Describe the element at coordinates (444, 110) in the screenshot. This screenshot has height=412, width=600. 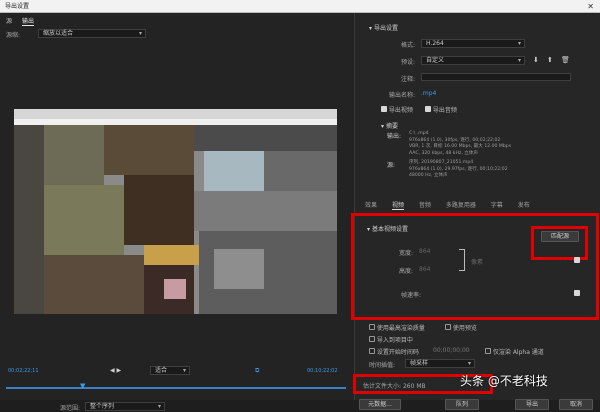
I see `export-audio-label: 导出音频` at that location.